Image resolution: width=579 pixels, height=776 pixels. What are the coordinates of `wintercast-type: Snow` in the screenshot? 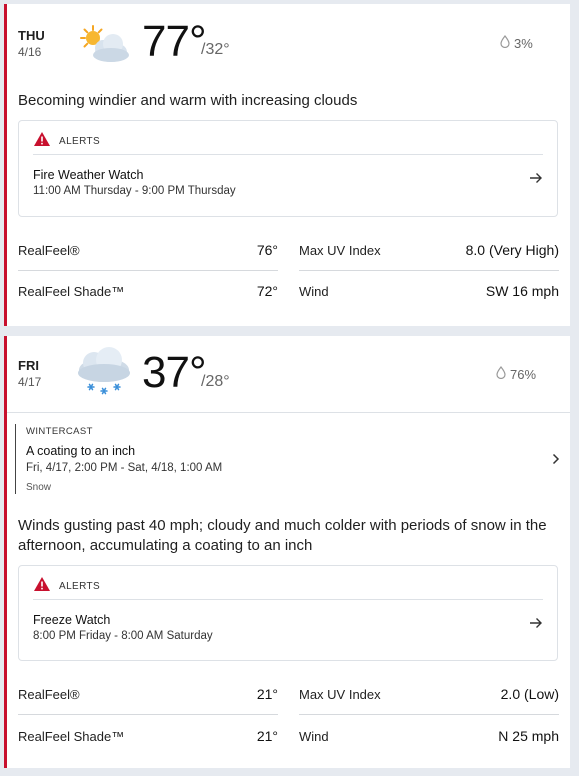 It's located at (39, 487).